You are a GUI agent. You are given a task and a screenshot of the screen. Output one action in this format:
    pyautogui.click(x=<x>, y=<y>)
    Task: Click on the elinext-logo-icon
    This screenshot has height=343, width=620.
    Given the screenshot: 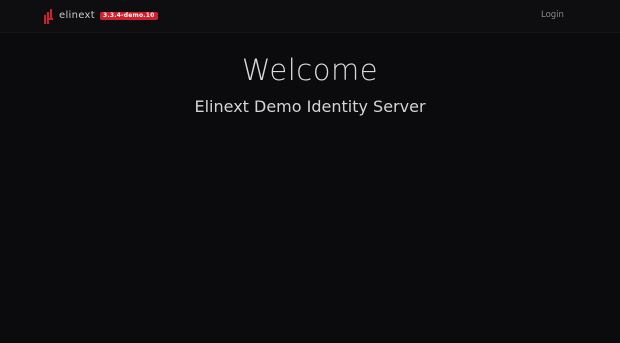 What is the action you would take?
    pyautogui.click(x=48, y=16)
    